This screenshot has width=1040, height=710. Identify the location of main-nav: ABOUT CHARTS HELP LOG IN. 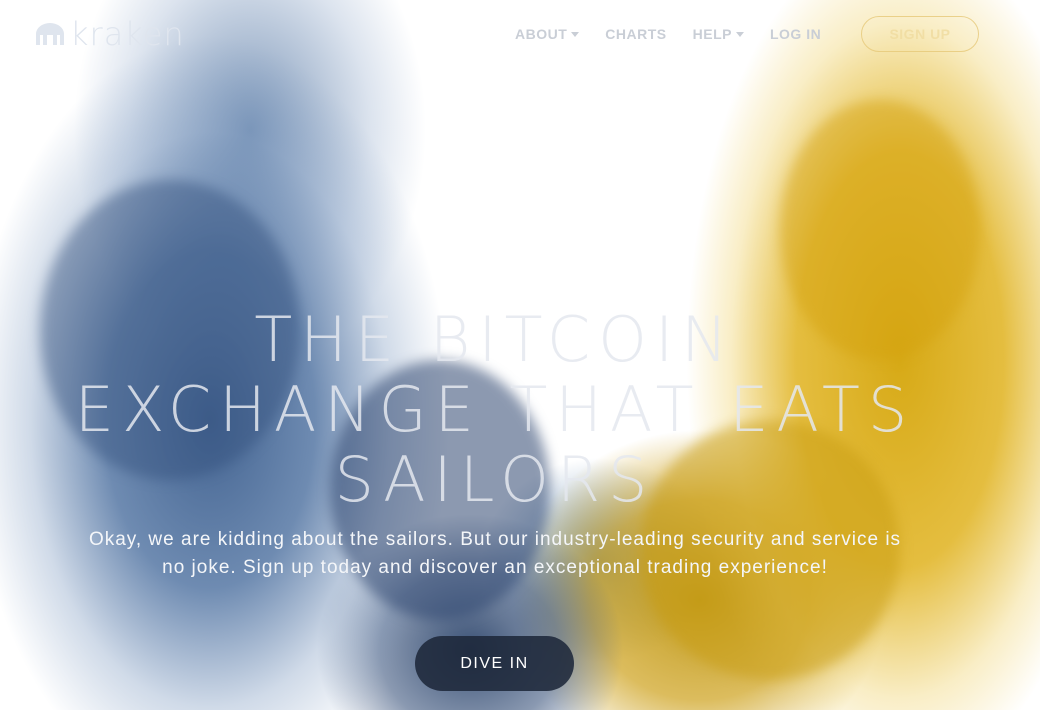
(671, 34).